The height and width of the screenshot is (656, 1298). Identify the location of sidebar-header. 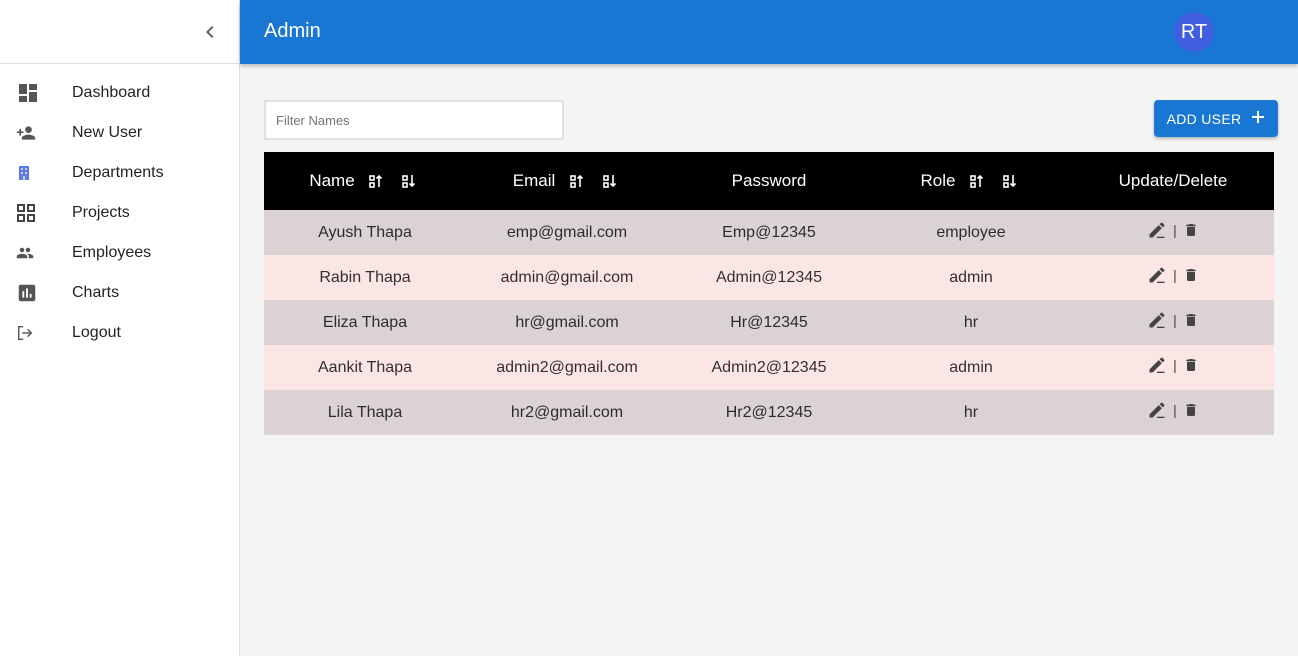
(119, 32).